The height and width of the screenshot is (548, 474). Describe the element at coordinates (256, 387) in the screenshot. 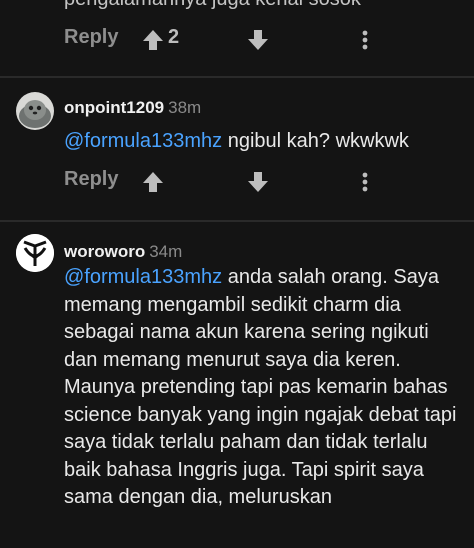

I see `comment-line: Maunya pretending tapi pas kemarin bahas` at that location.